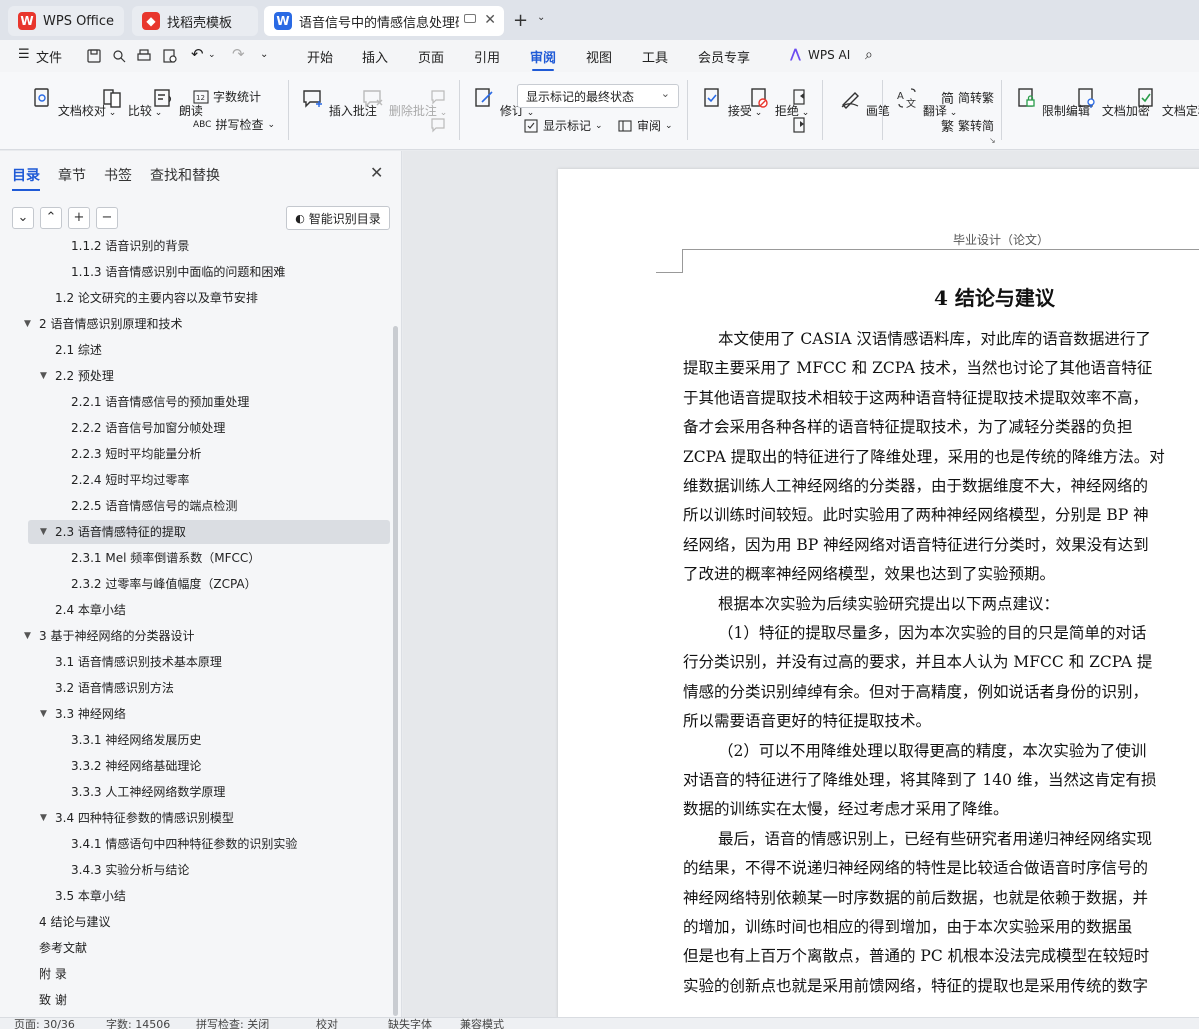 The height and width of the screenshot is (1029, 1199). I want to click on wps-ai-button: WPS AI, so click(829, 55).